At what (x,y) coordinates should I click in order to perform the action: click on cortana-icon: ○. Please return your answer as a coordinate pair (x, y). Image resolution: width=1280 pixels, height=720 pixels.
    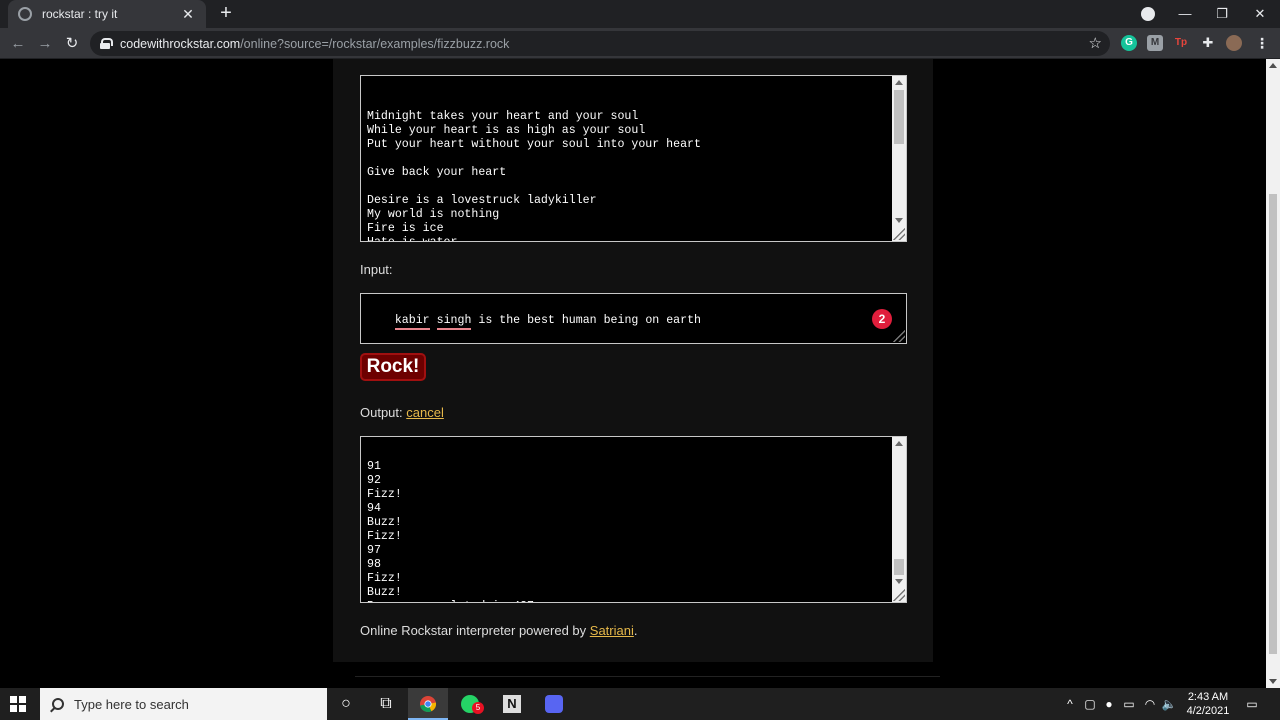
    Looking at the image, I should click on (346, 704).